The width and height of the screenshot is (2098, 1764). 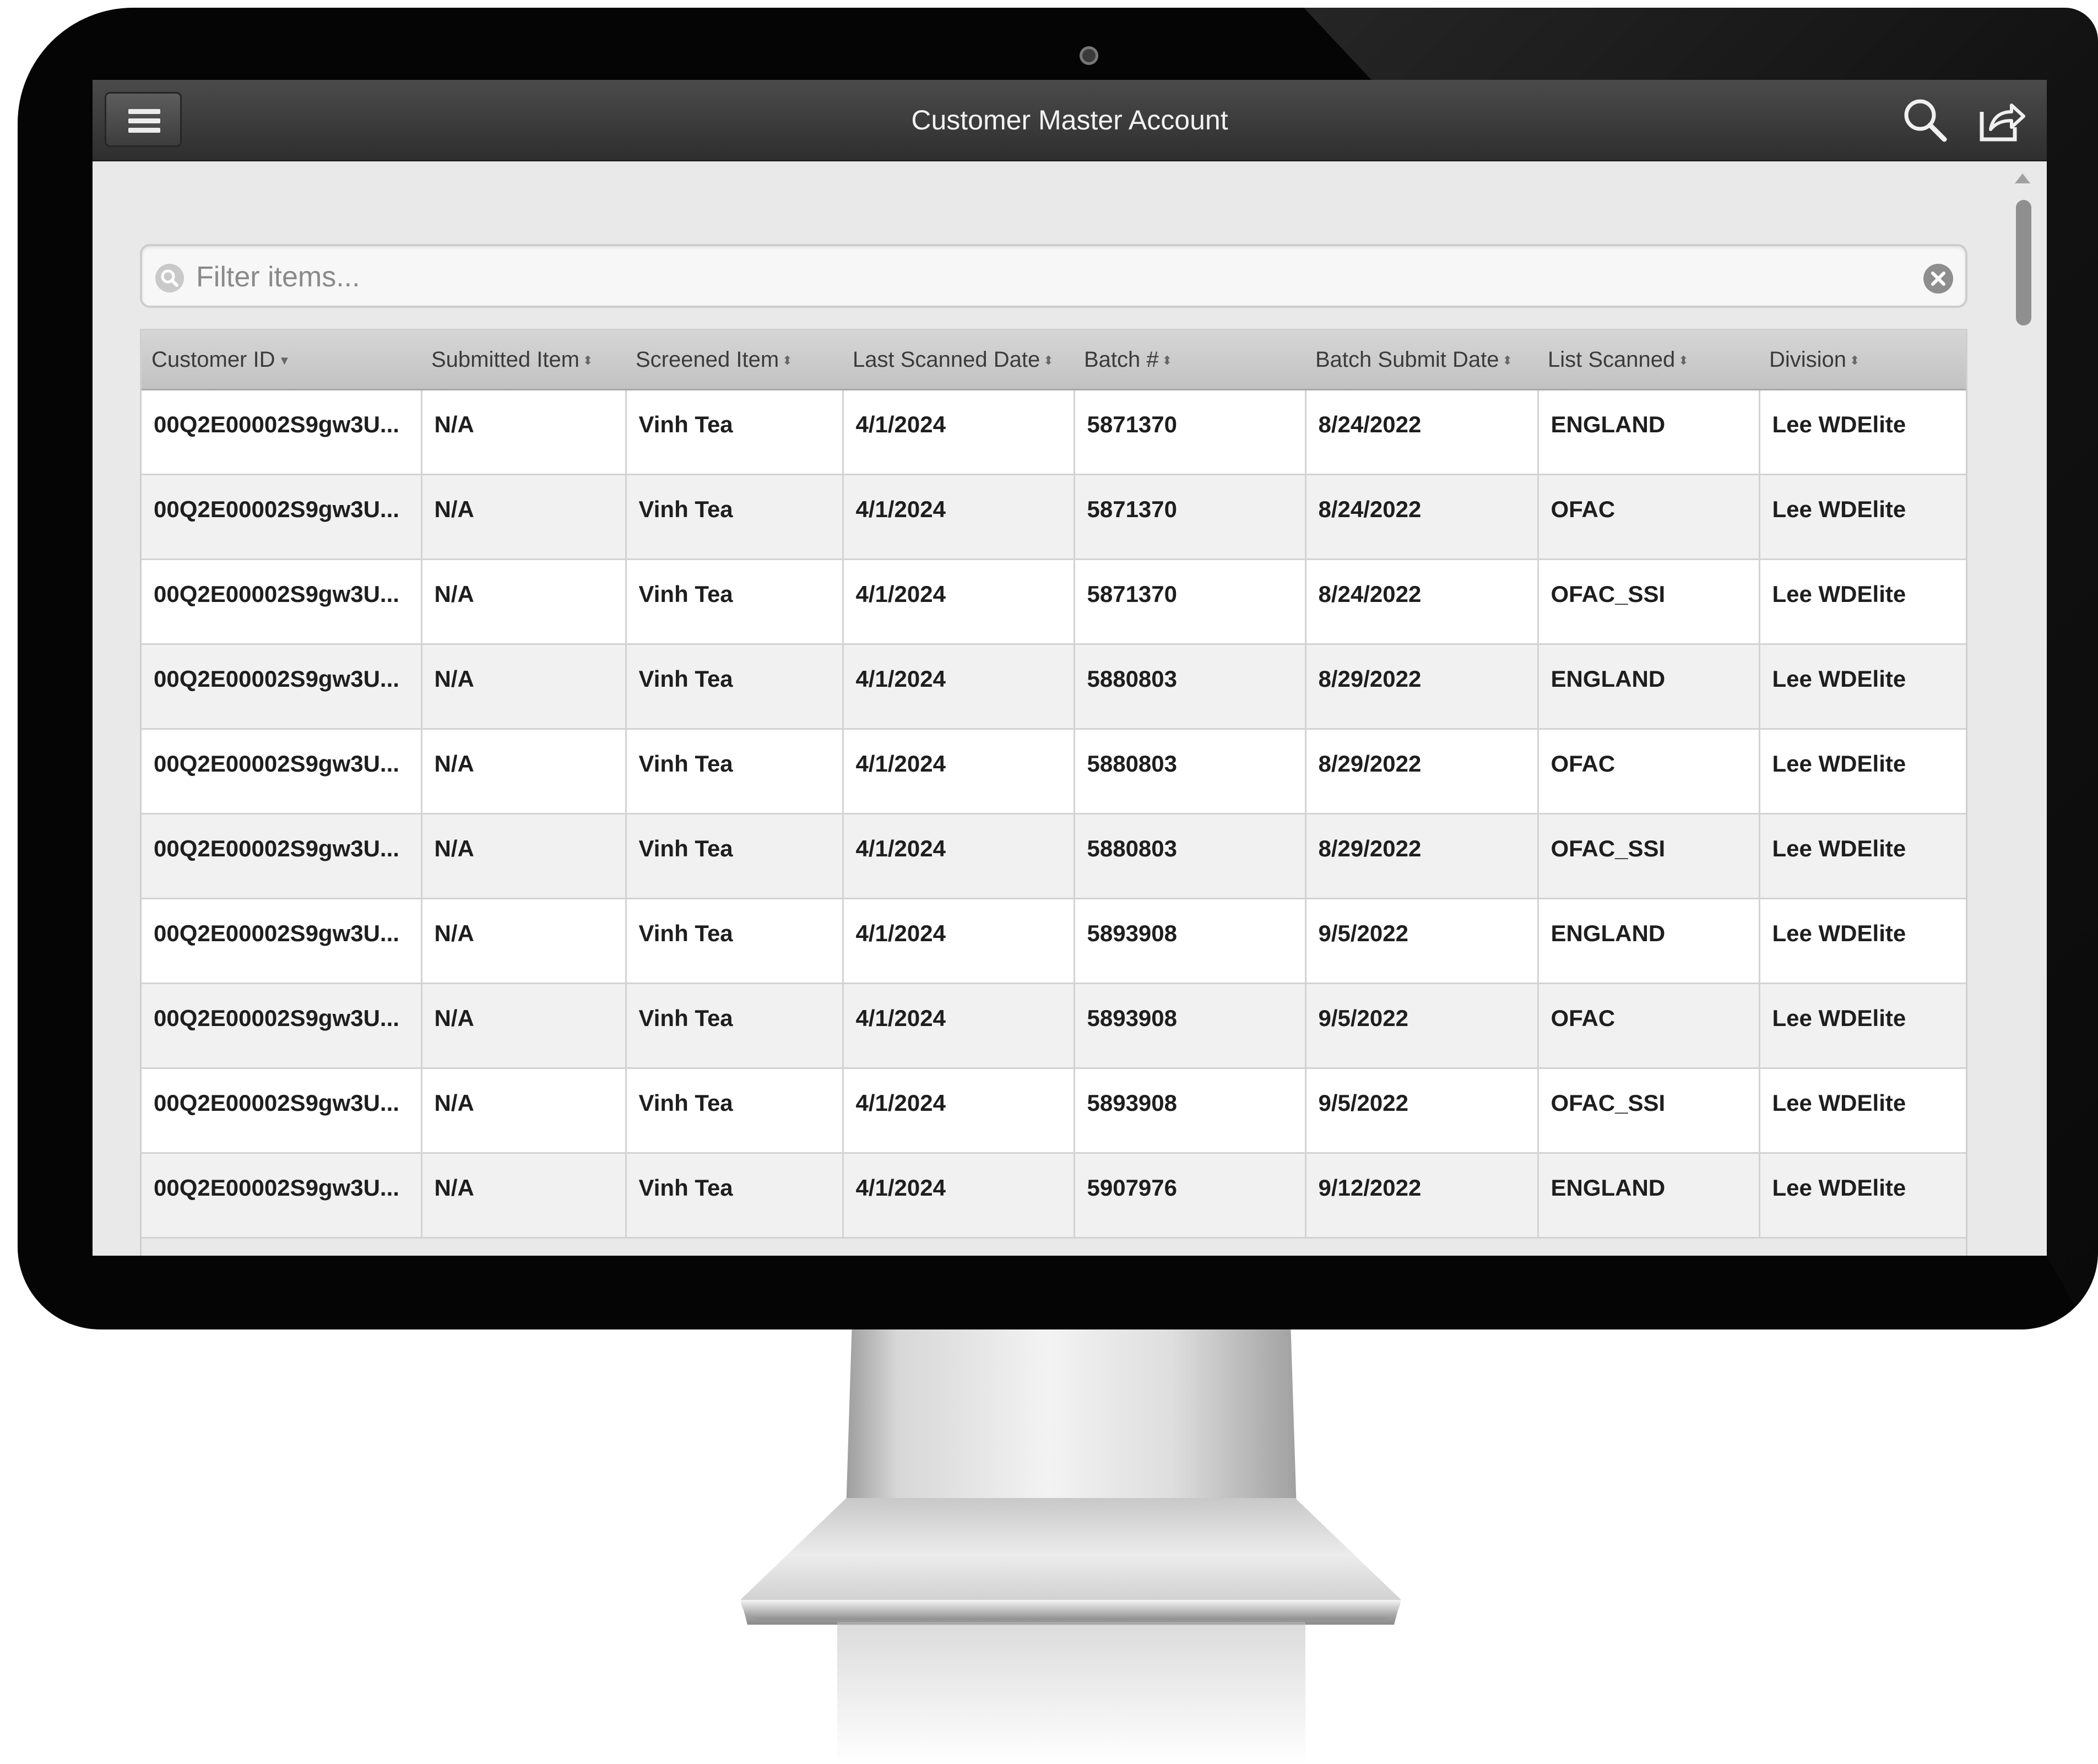 I want to click on scrollbar-track, so click(x=2023, y=723).